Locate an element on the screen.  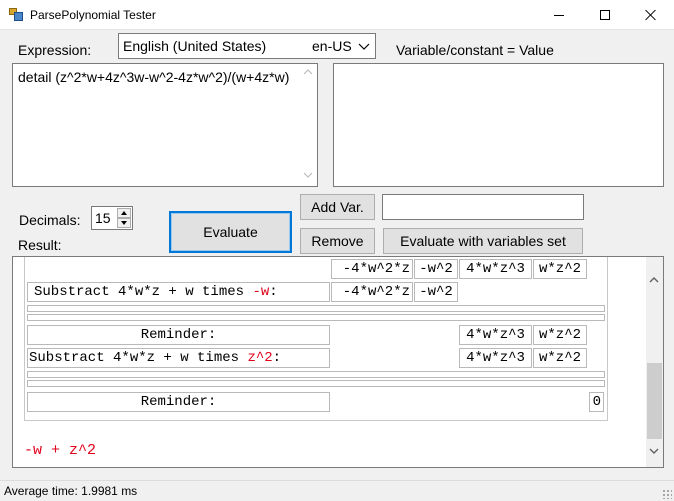
resize-grip-icon is located at coordinates (667, 494).